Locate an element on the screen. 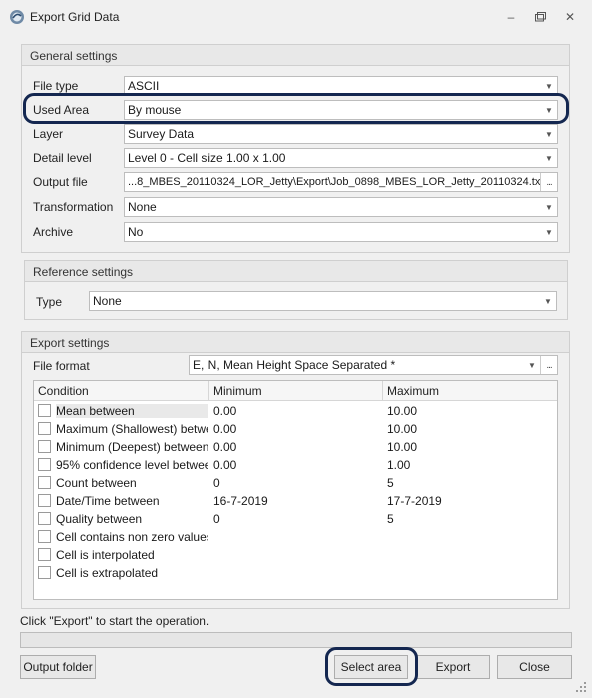 The image size is (592, 698). table-row: Cell is extrapolated is located at coordinates (295, 573).